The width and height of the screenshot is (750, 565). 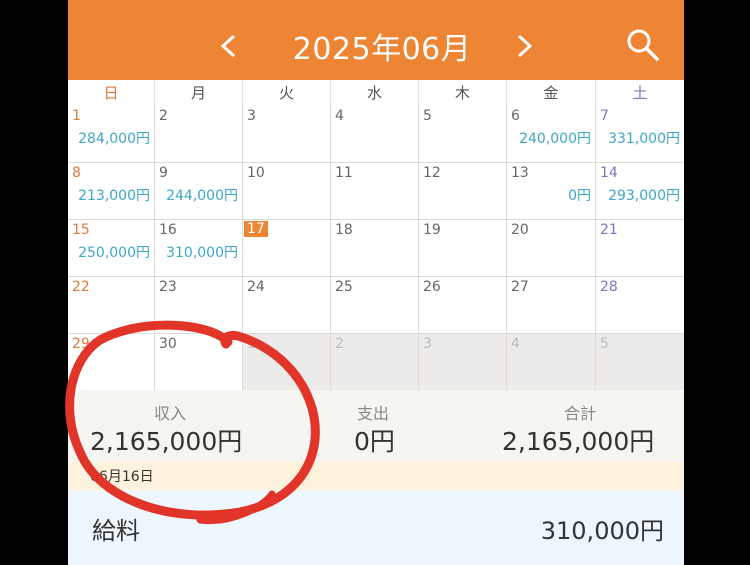 I want to click on day-cell: 23, so click(x=199, y=305).